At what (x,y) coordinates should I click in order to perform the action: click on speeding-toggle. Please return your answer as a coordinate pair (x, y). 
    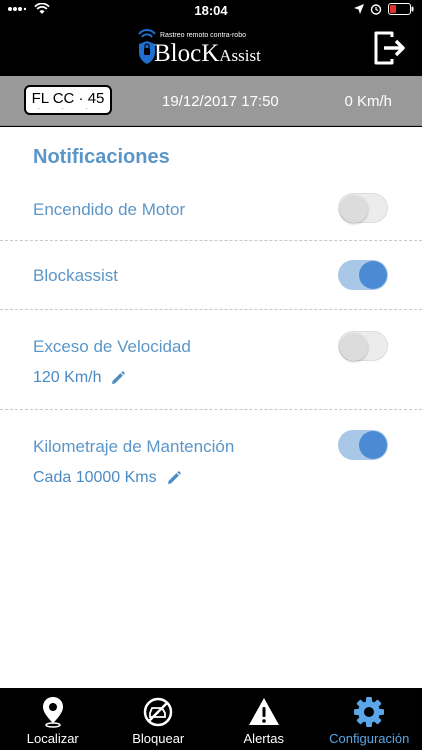
    Looking at the image, I should click on (363, 346).